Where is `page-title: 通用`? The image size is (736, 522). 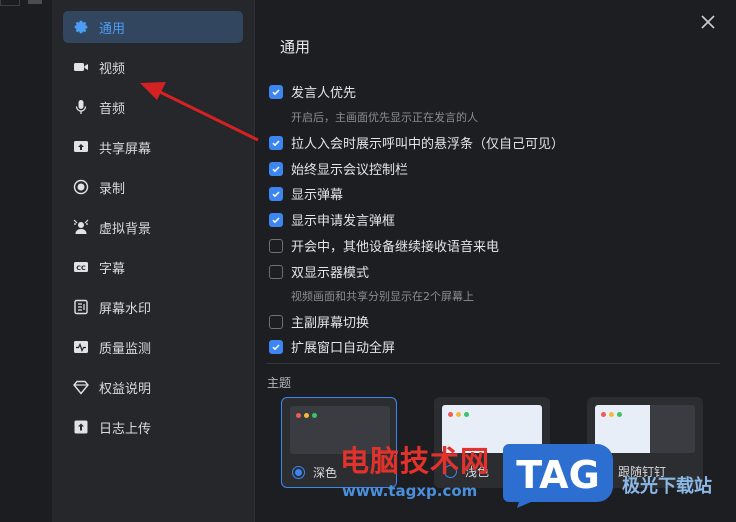 page-title: 通用 is located at coordinates (295, 47).